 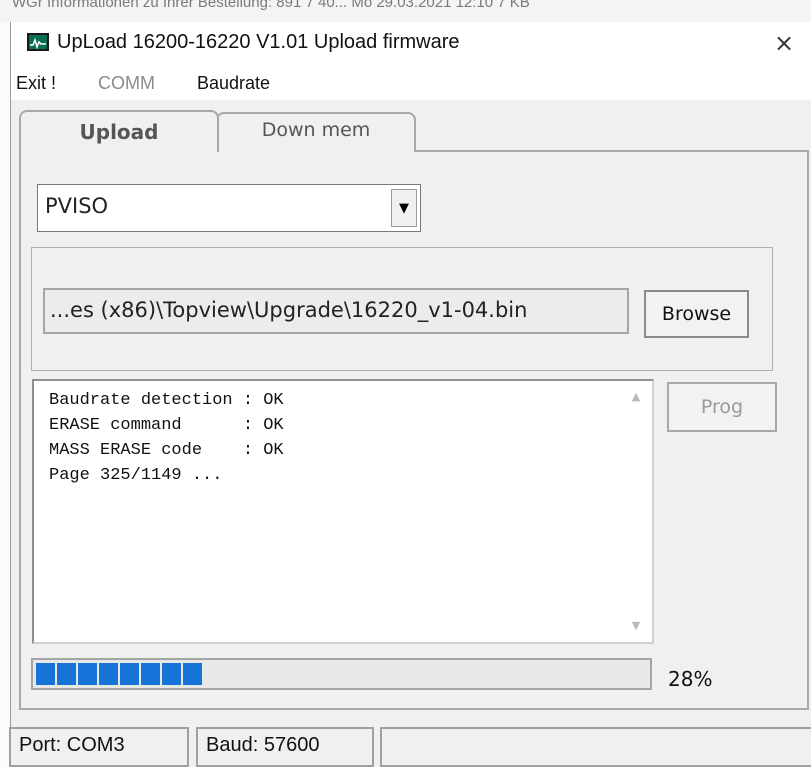 What do you see at coordinates (166, 425) in the screenshot?
I see `log-line: ERASE command : OK` at bounding box center [166, 425].